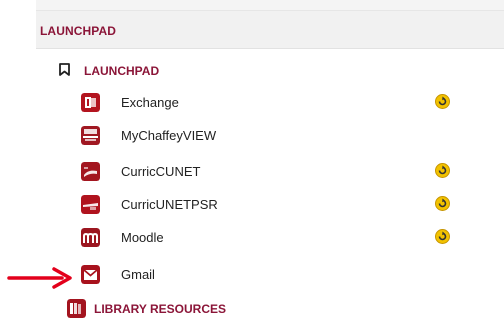  What do you see at coordinates (78, 31) in the screenshot?
I see `section-title: LAUNCHPAD` at bounding box center [78, 31].